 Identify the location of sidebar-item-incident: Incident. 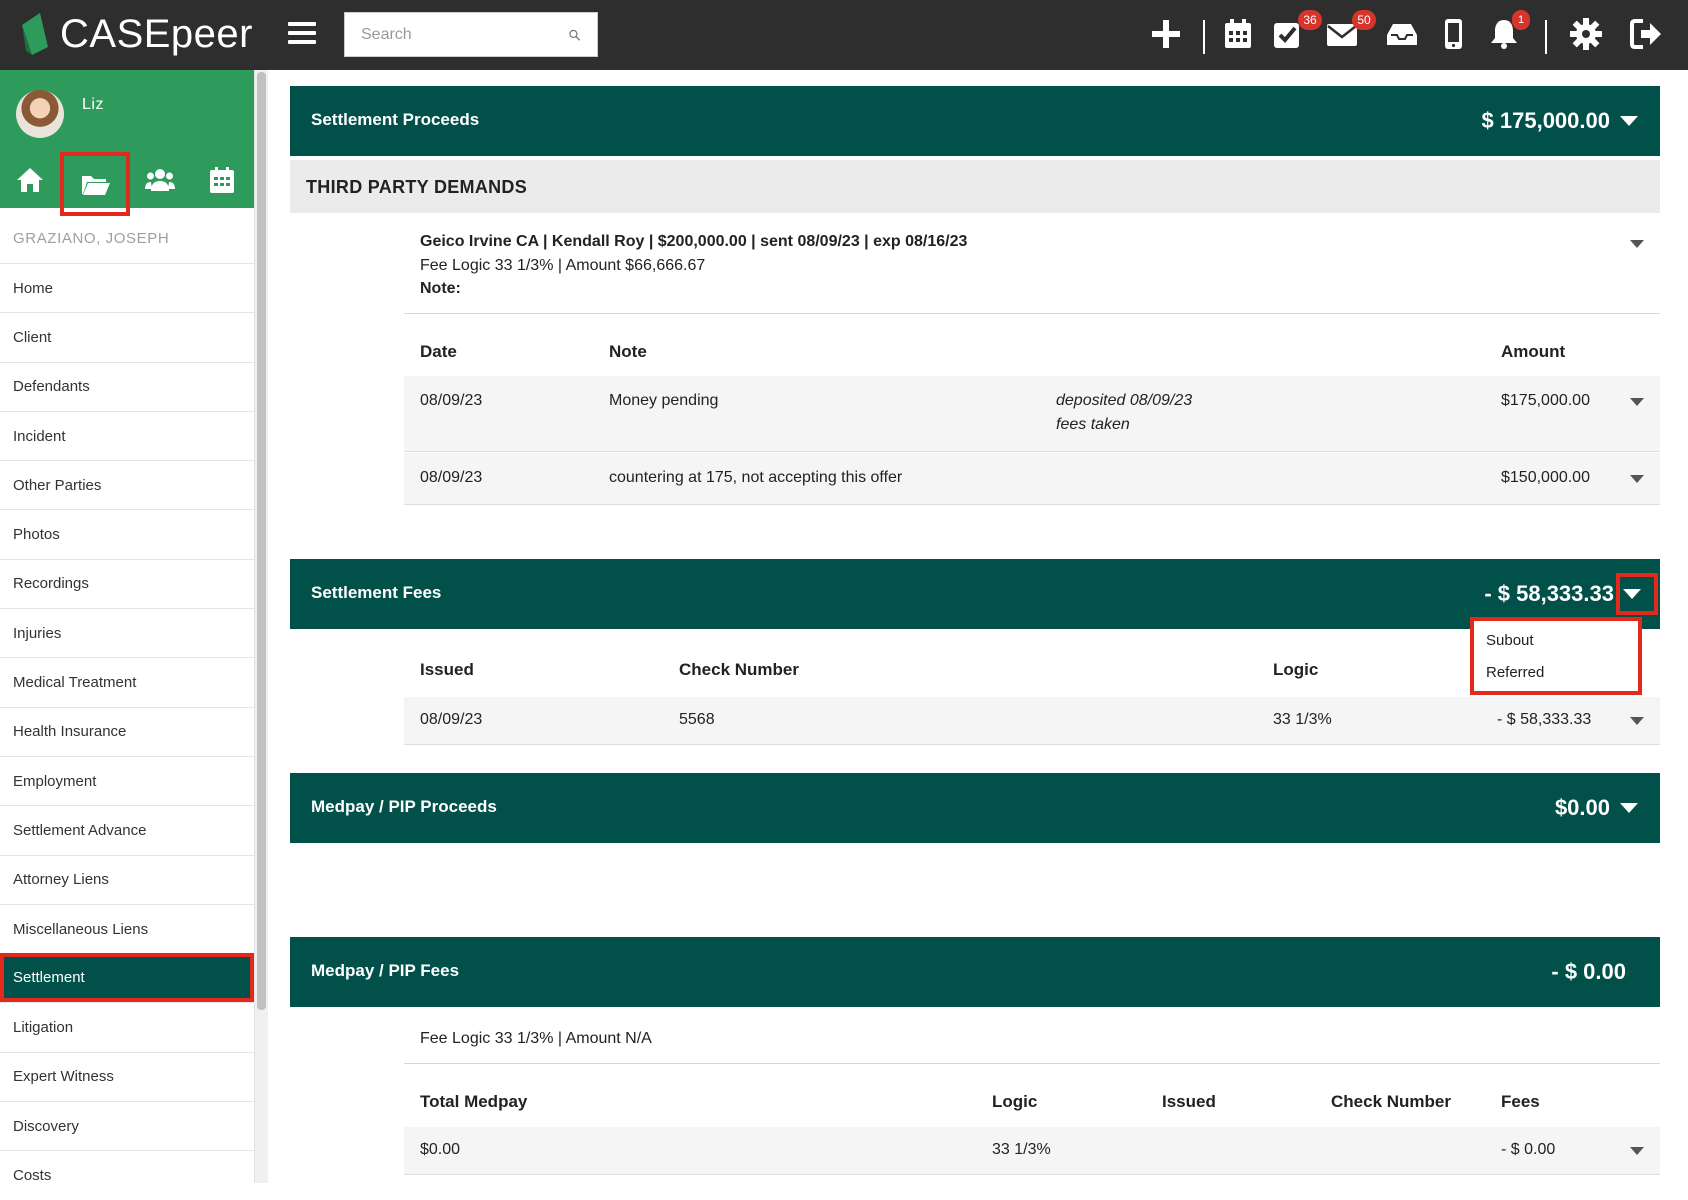
(127, 435).